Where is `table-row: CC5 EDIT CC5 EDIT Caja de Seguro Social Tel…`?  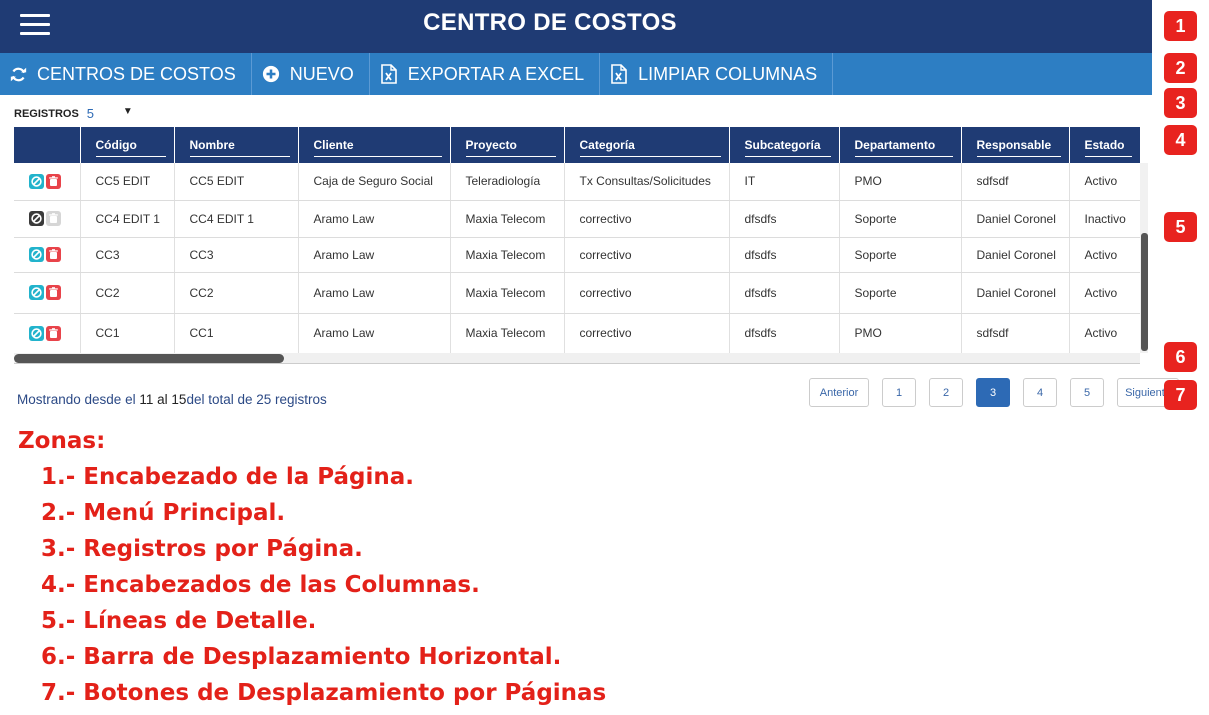
table-row: CC5 EDIT CC5 EDIT Caja de Seguro Social Tel… is located at coordinates (577, 182).